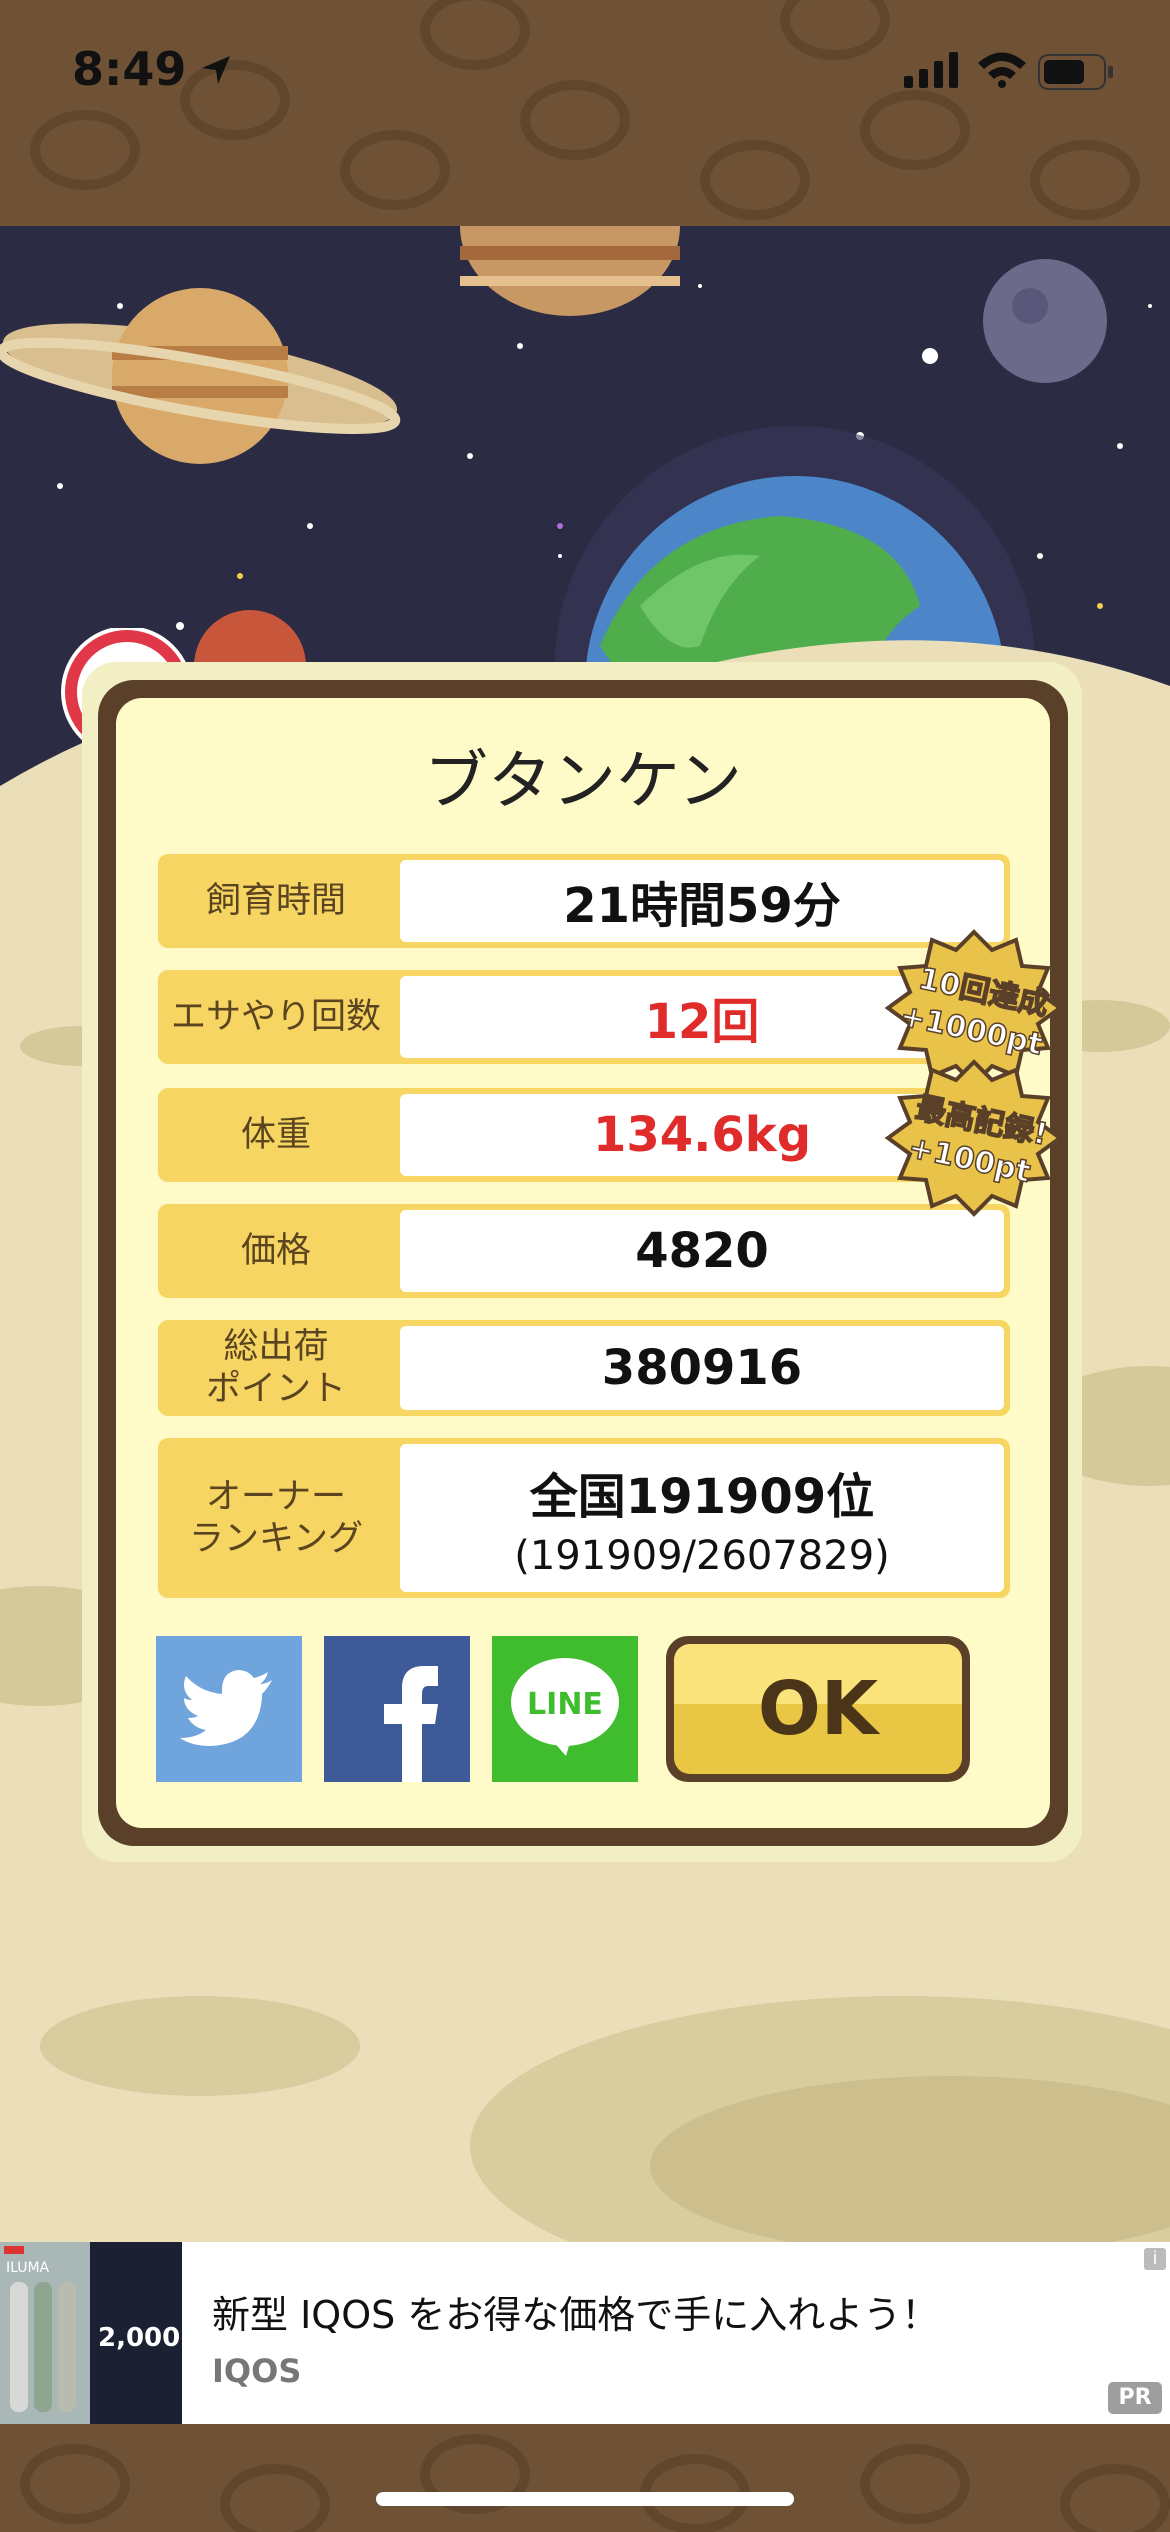 Image resolution: width=1170 pixels, height=2532 pixels. I want to click on record-badge: 最高記録! +100pt, so click(974, 1138).